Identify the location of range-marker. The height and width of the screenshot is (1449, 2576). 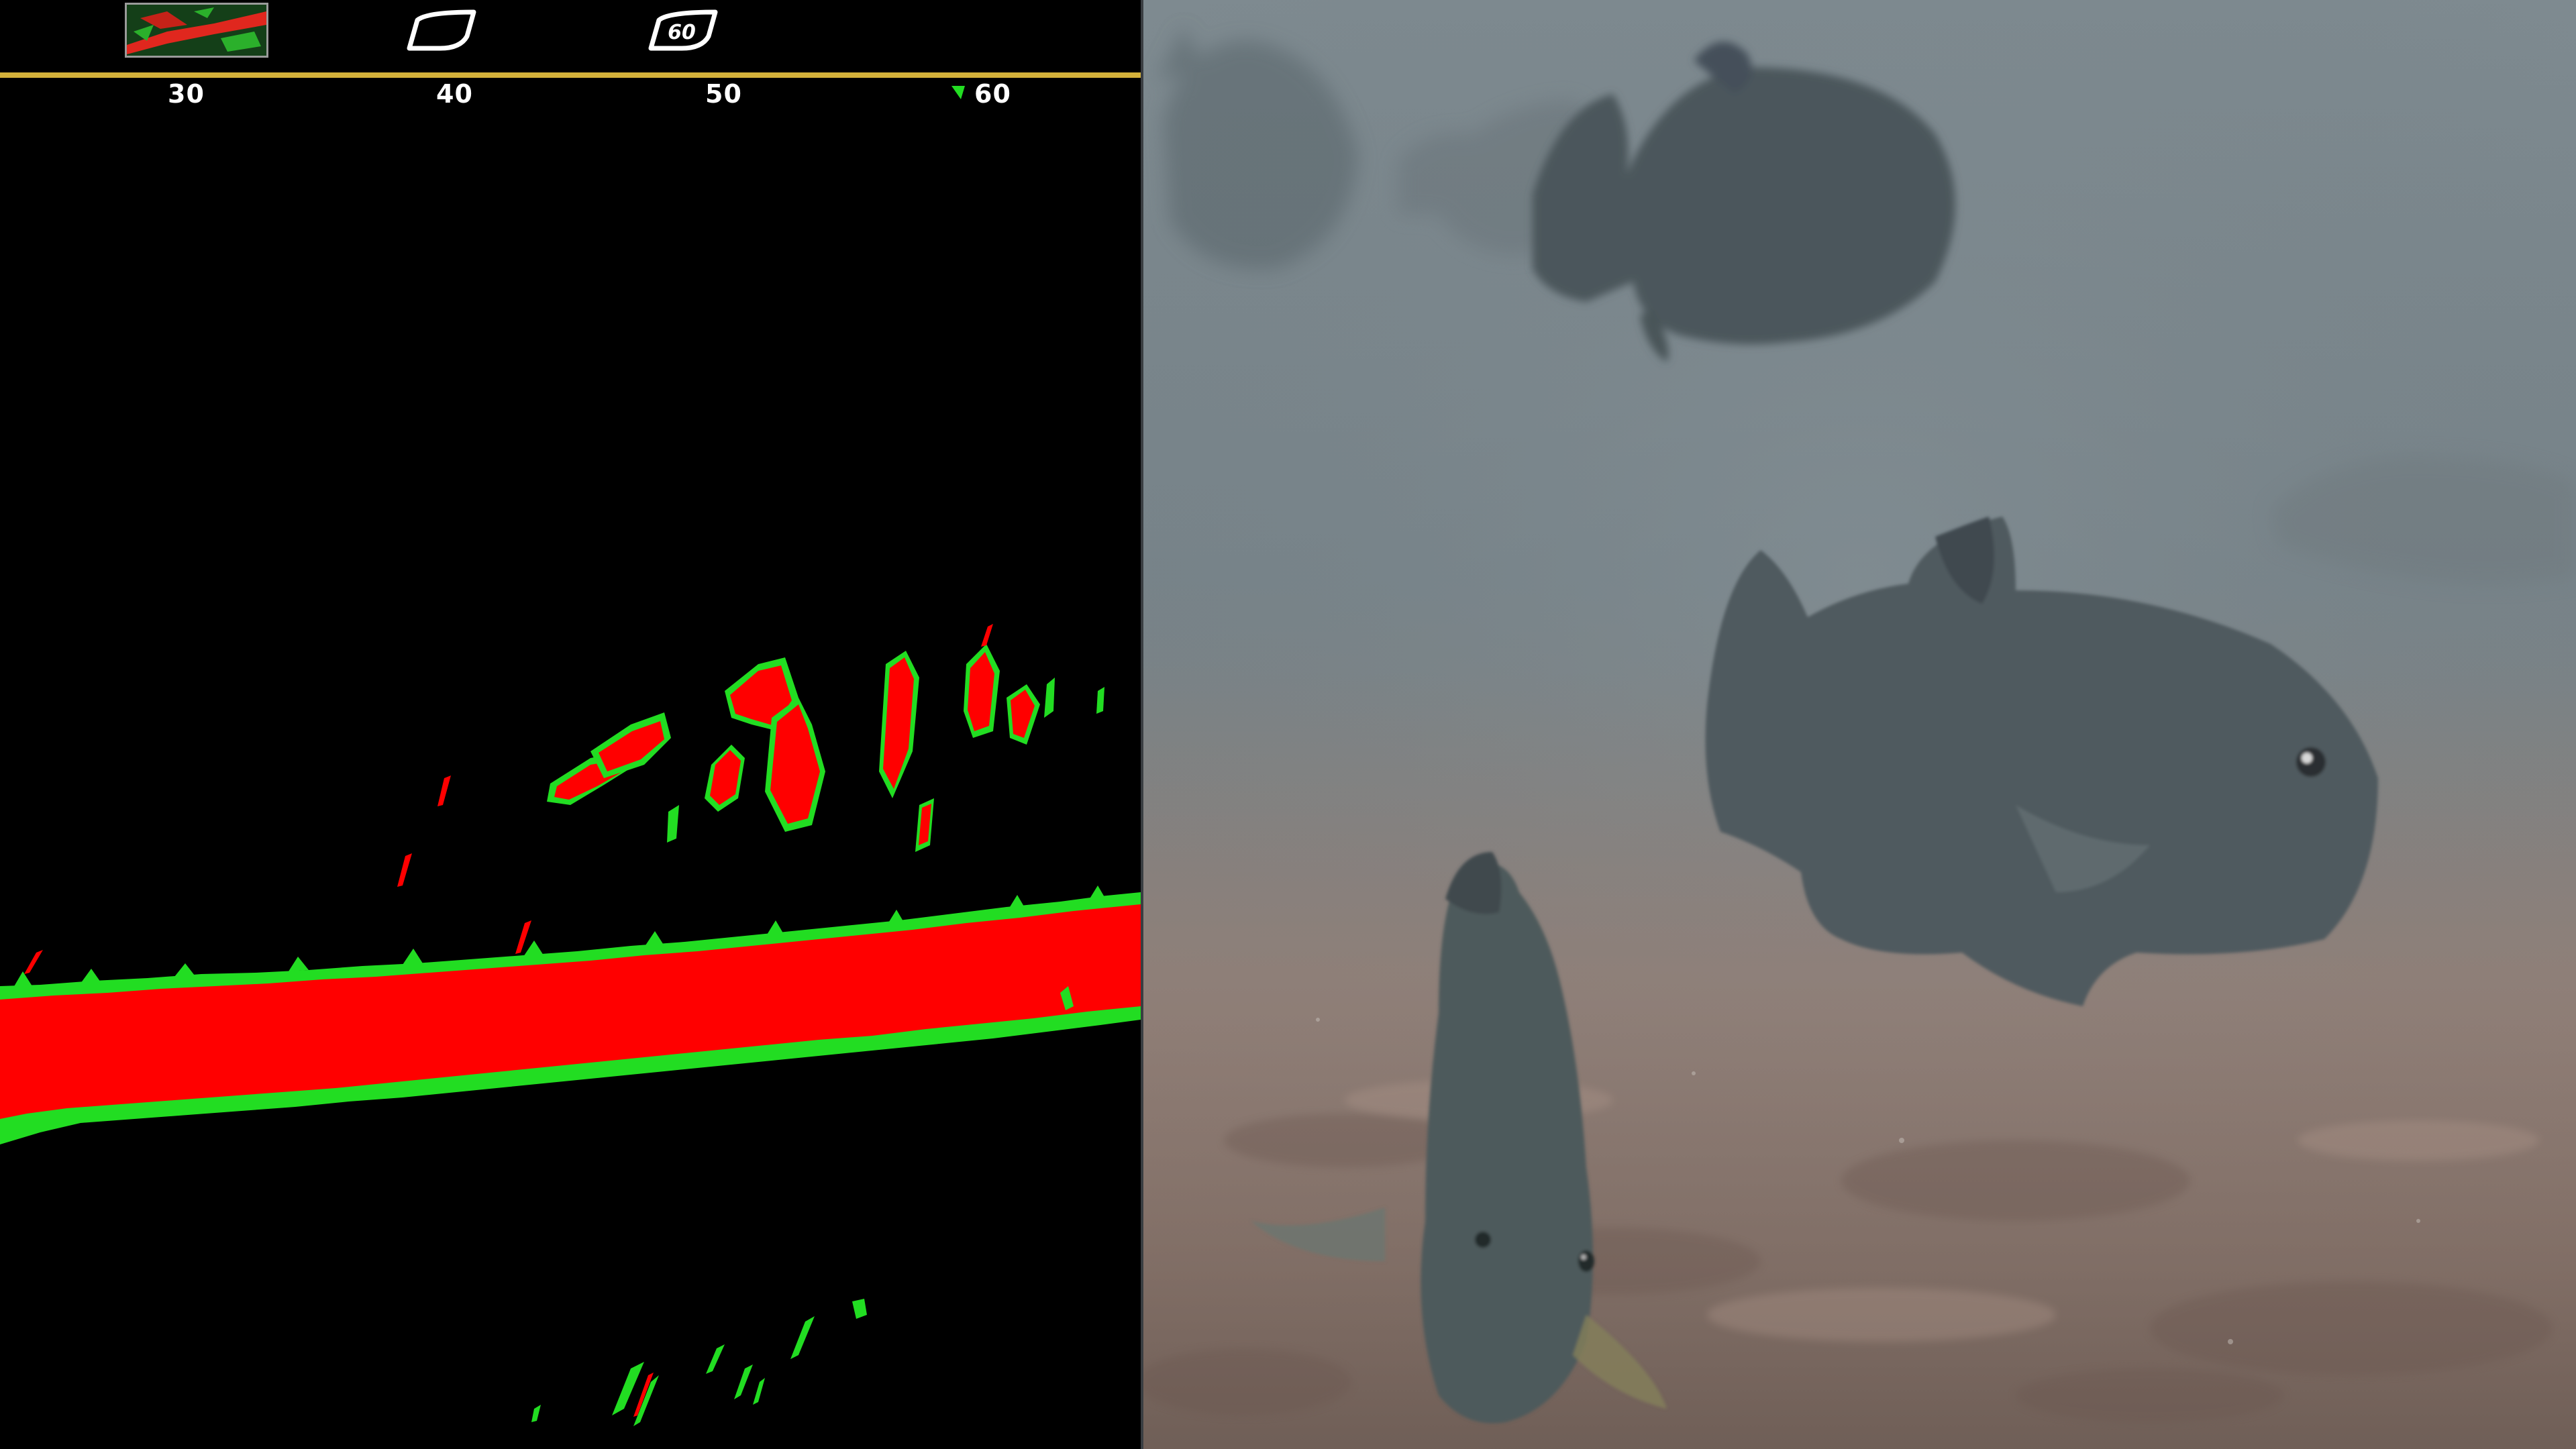
(958, 92).